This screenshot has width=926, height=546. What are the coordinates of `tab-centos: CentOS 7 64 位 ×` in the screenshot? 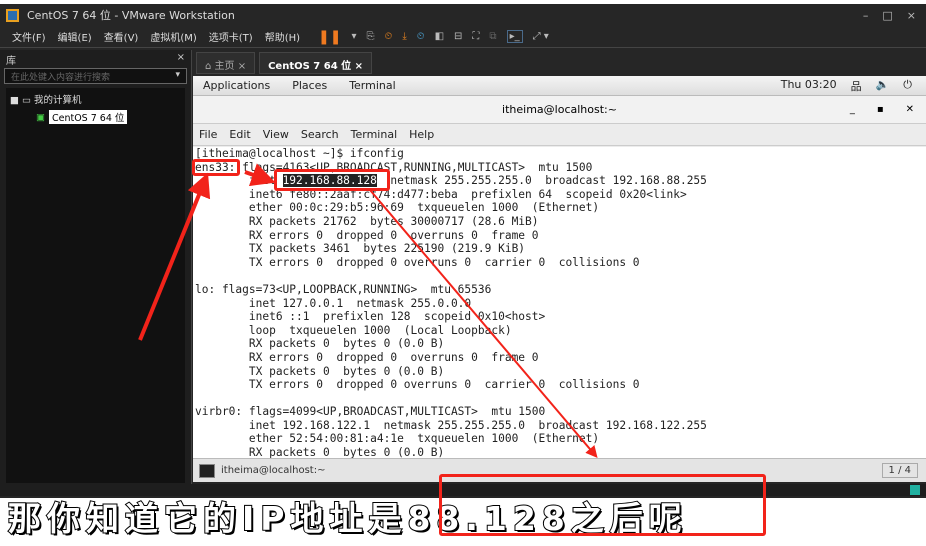 It's located at (315, 63).